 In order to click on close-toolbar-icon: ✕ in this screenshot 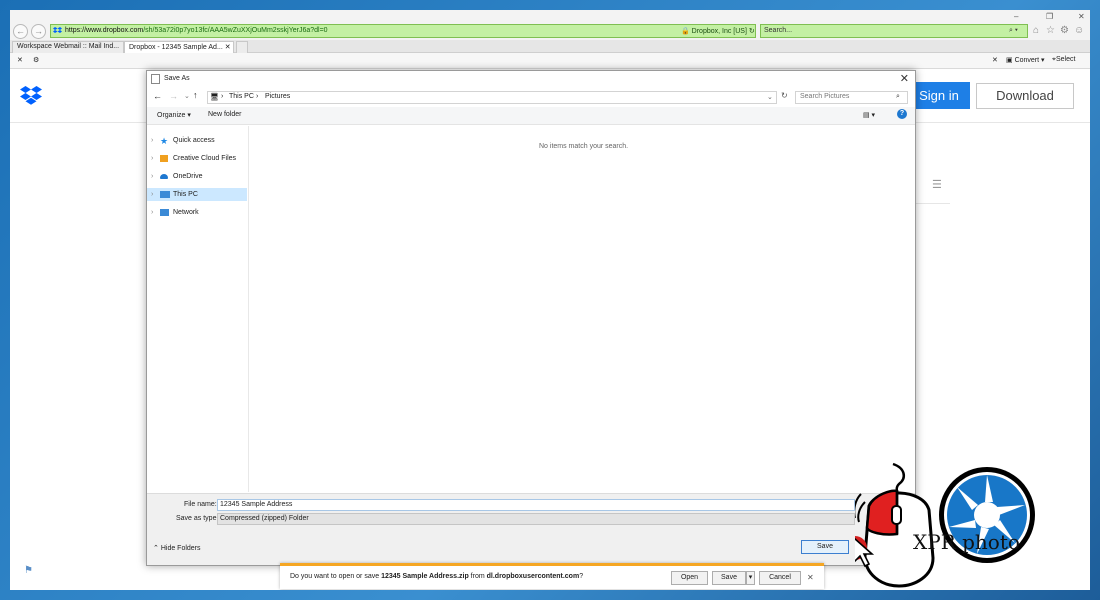, I will do `click(20, 60)`.